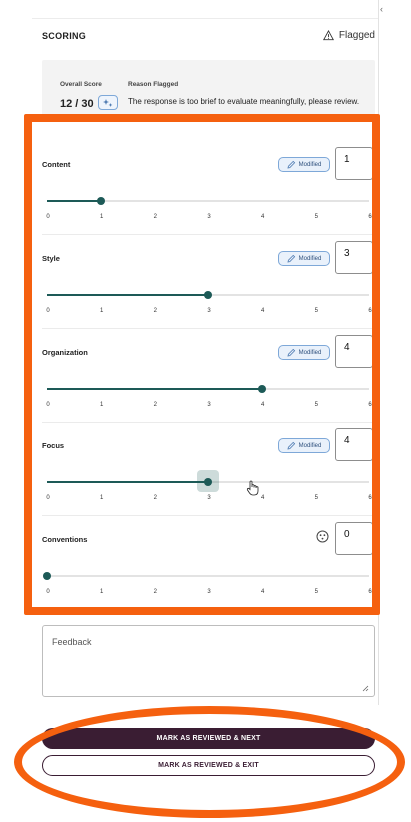 The image size is (411, 822). What do you see at coordinates (153, 84) in the screenshot?
I see `reason-flagged-label: Reason Flagged` at bounding box center [153, 84].